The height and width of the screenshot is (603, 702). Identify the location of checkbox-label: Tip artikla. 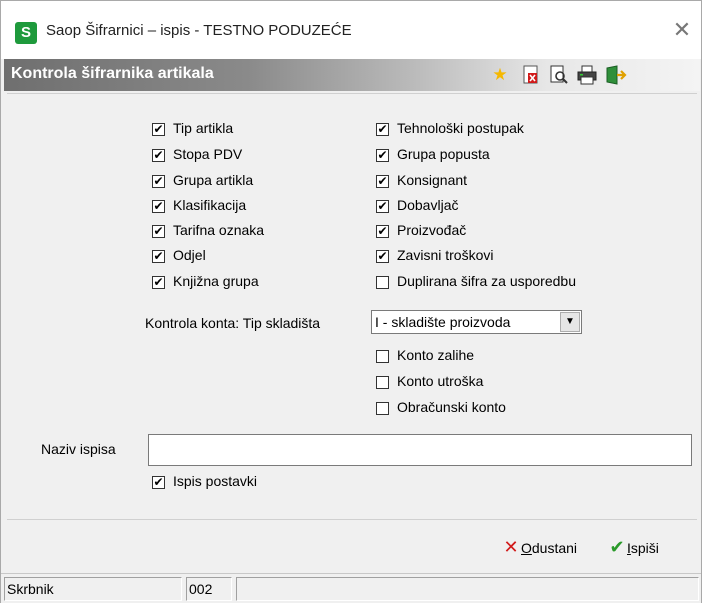
(203, 128).